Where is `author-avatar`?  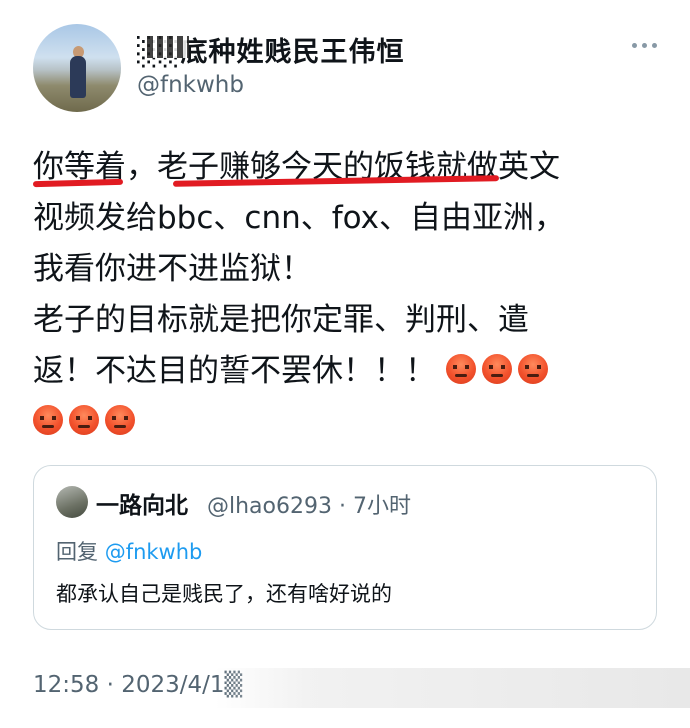
author-avatar is located at coordinates (77, 68).